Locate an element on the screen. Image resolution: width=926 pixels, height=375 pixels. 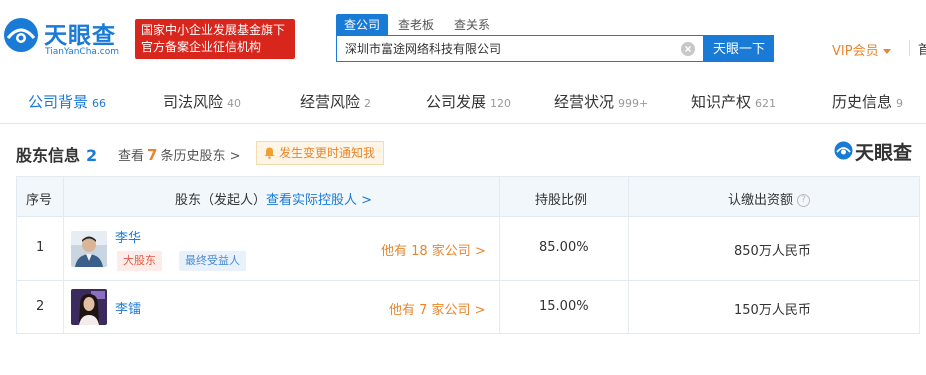
tab-history-info: 历史信息 9 is located at coordinates (867, 101).